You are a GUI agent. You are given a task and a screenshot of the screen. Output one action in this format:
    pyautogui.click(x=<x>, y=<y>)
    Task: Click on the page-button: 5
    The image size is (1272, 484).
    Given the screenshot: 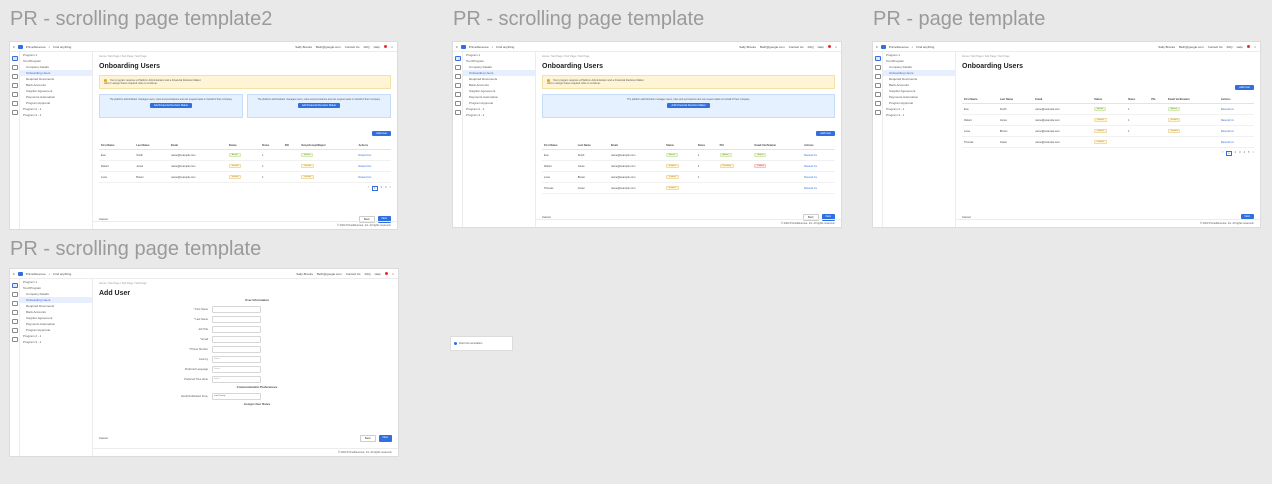 What is the action you would take?
    pyautogui.click(x=1248, y=153)
    